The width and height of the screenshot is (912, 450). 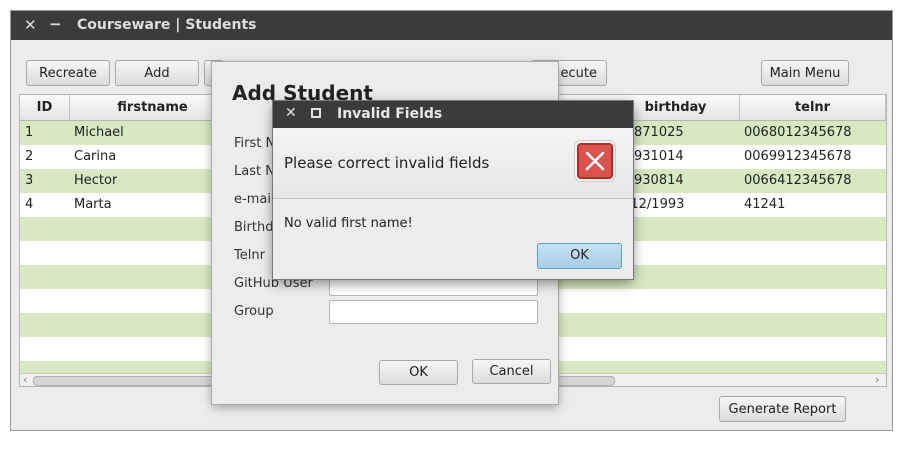 I want to click on window-title: Courseware | Students, so click(x=167, y=25).